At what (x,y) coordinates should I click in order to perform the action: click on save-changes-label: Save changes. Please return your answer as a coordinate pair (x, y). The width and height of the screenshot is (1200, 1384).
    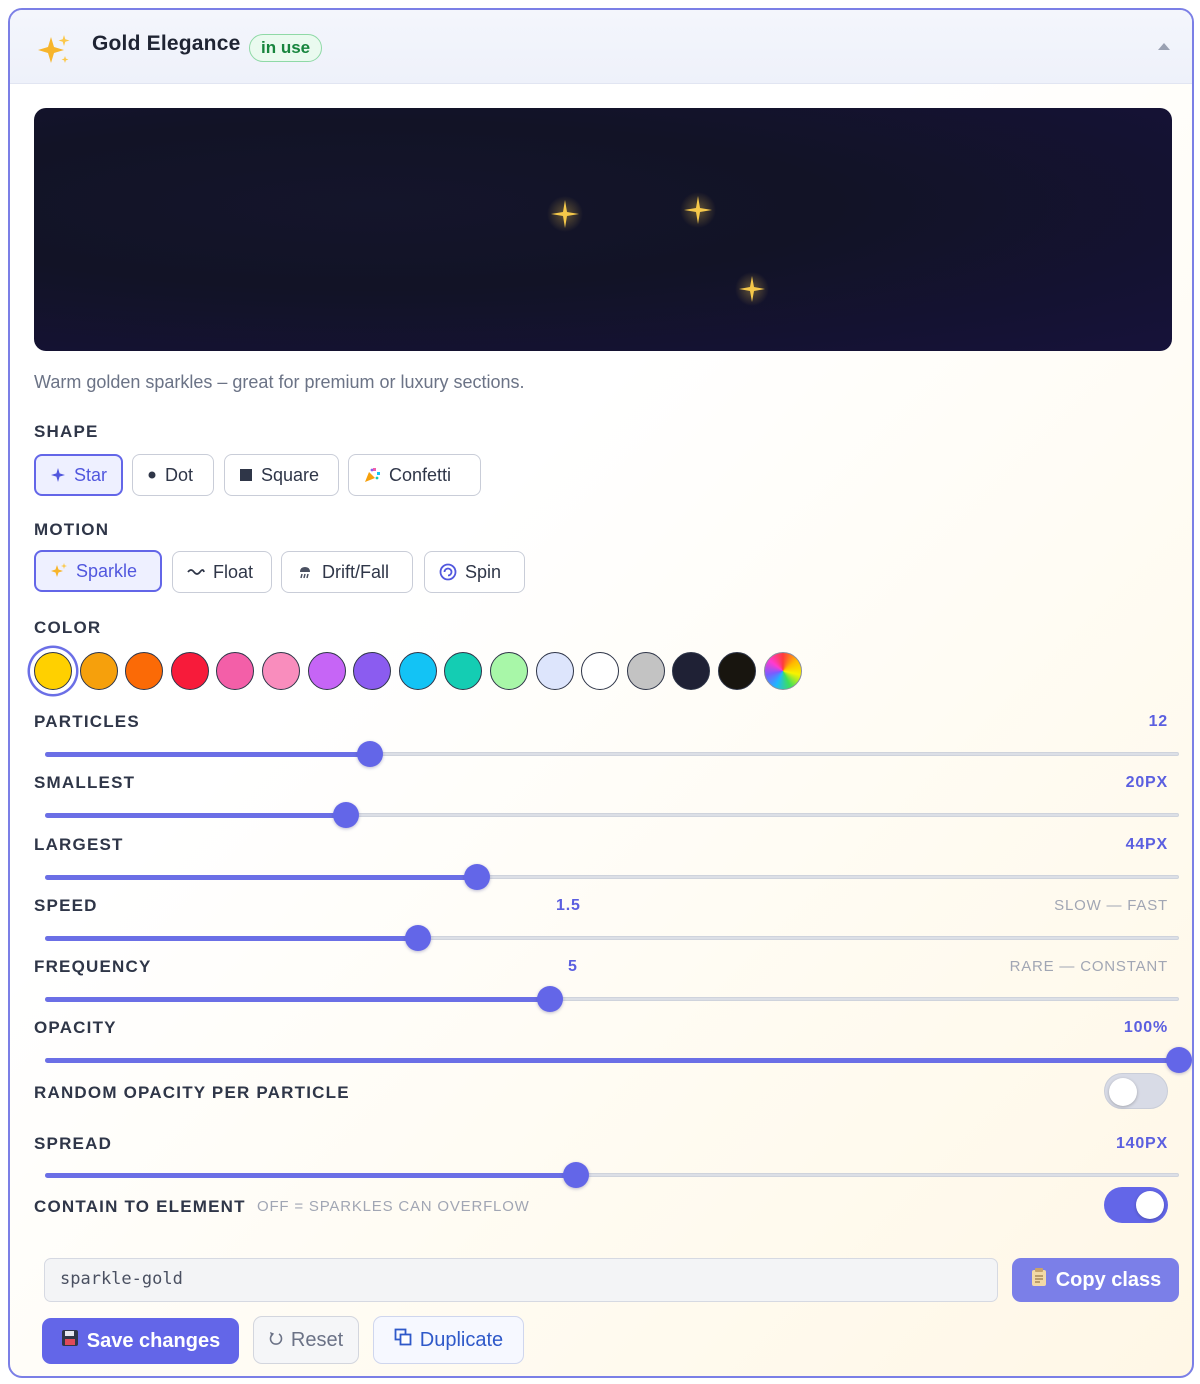
    Looking at the image, I should click on (153, 1340).